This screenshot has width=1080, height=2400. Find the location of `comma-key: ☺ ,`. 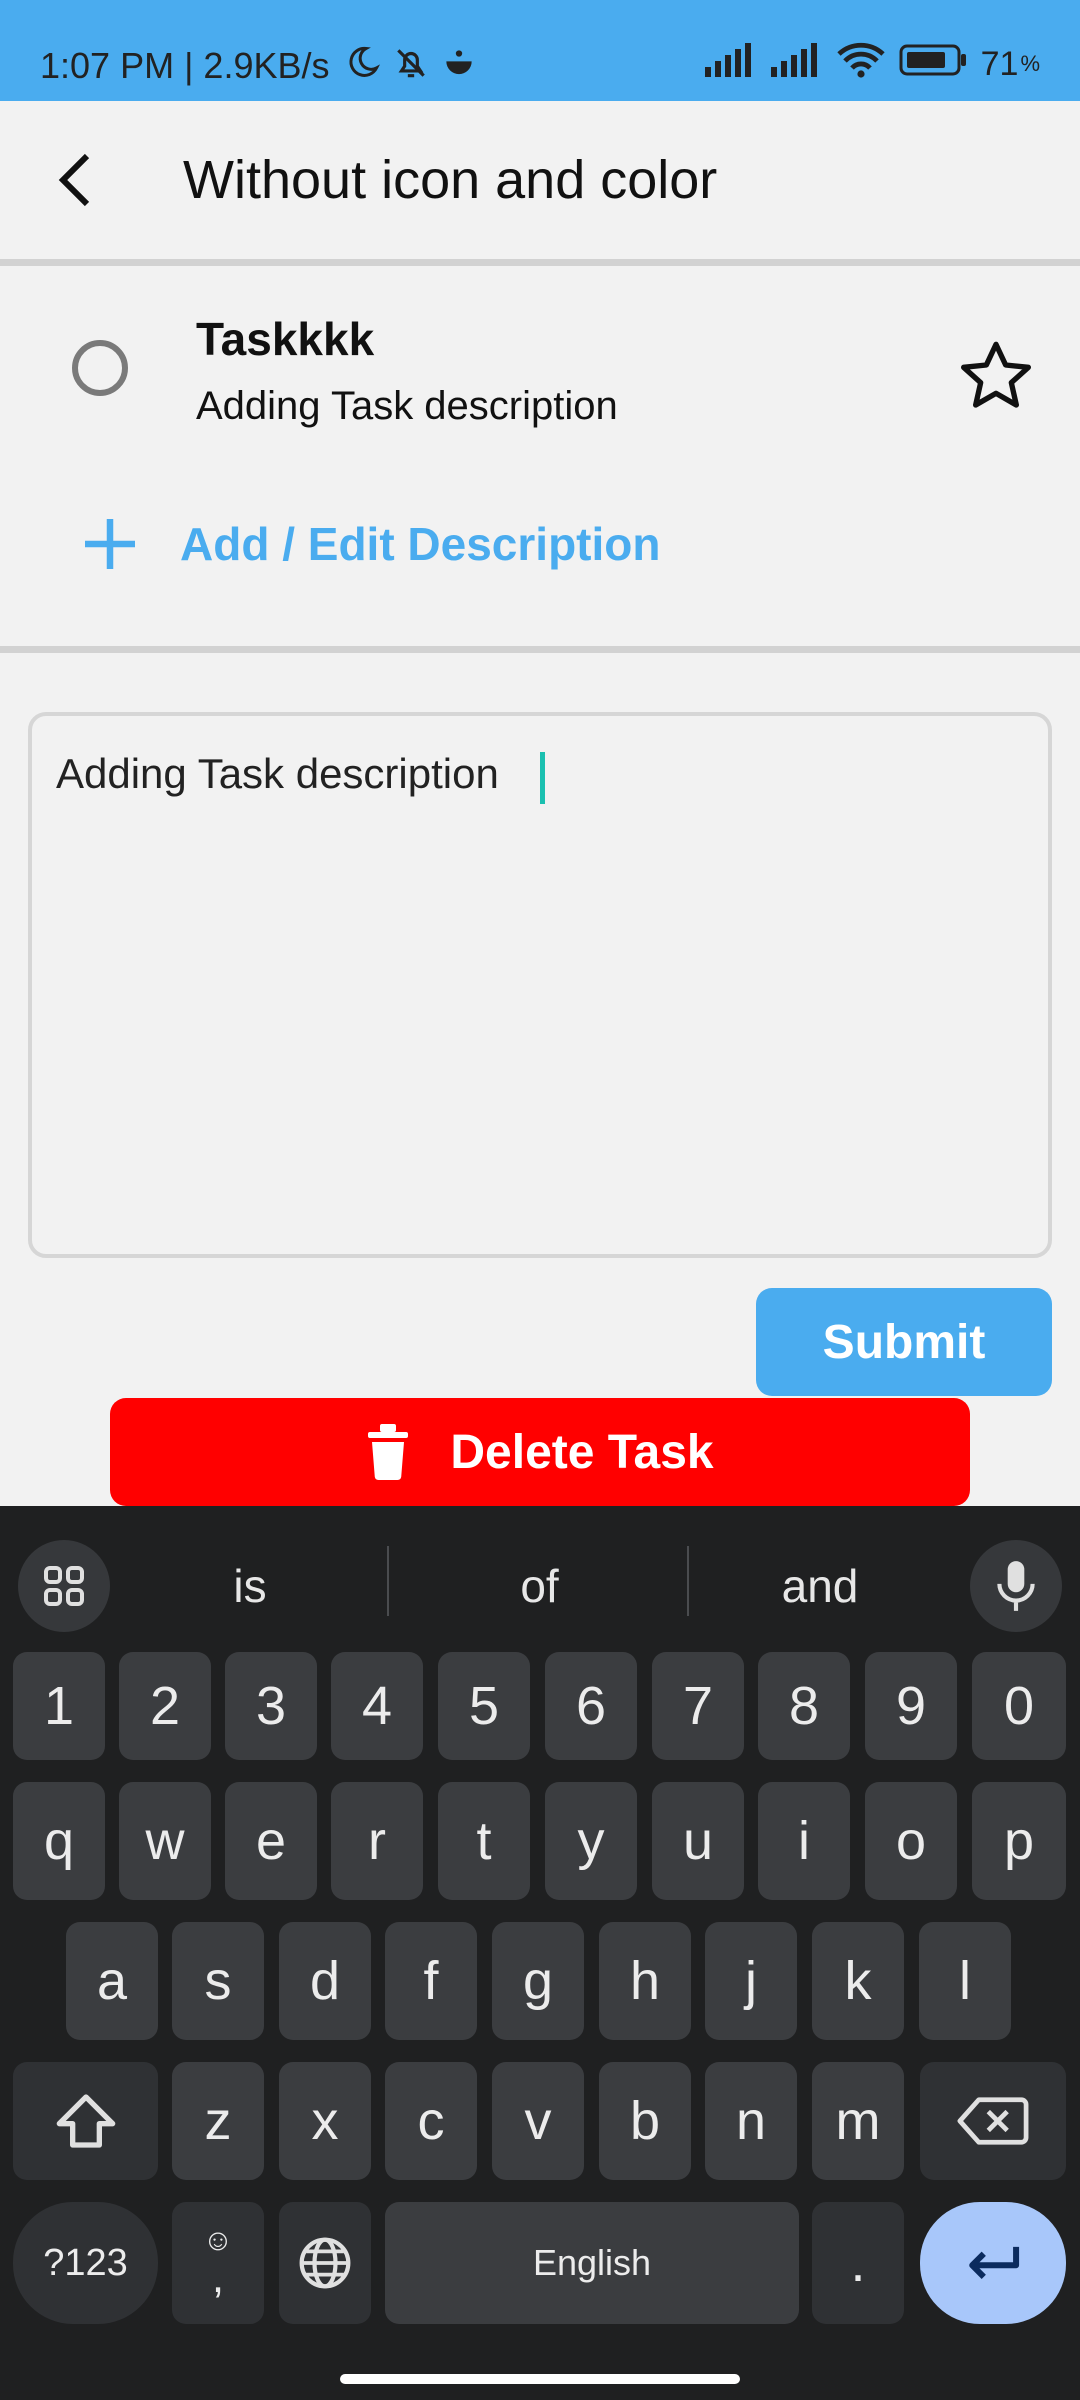

comma-key: ☺ , is located at coordinates (218, 2263).